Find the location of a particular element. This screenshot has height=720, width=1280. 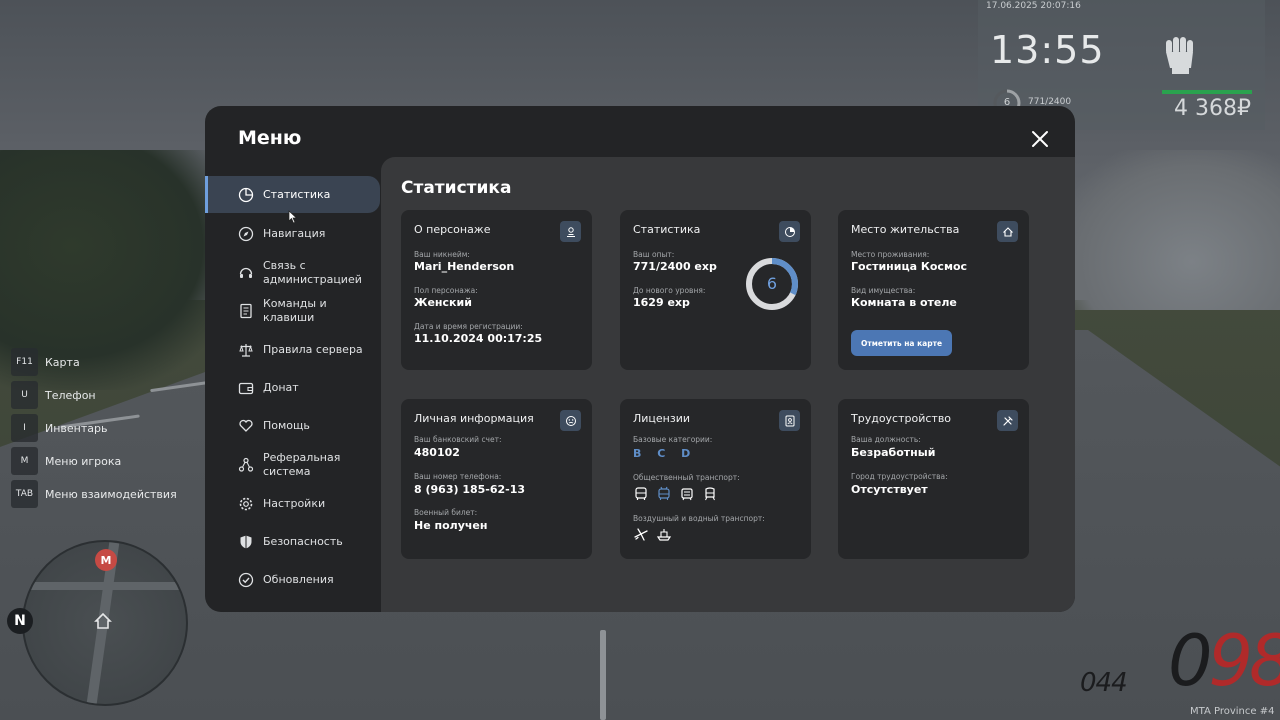

sidebar-item-updates: Обновления is located at coordinates (292, 580).